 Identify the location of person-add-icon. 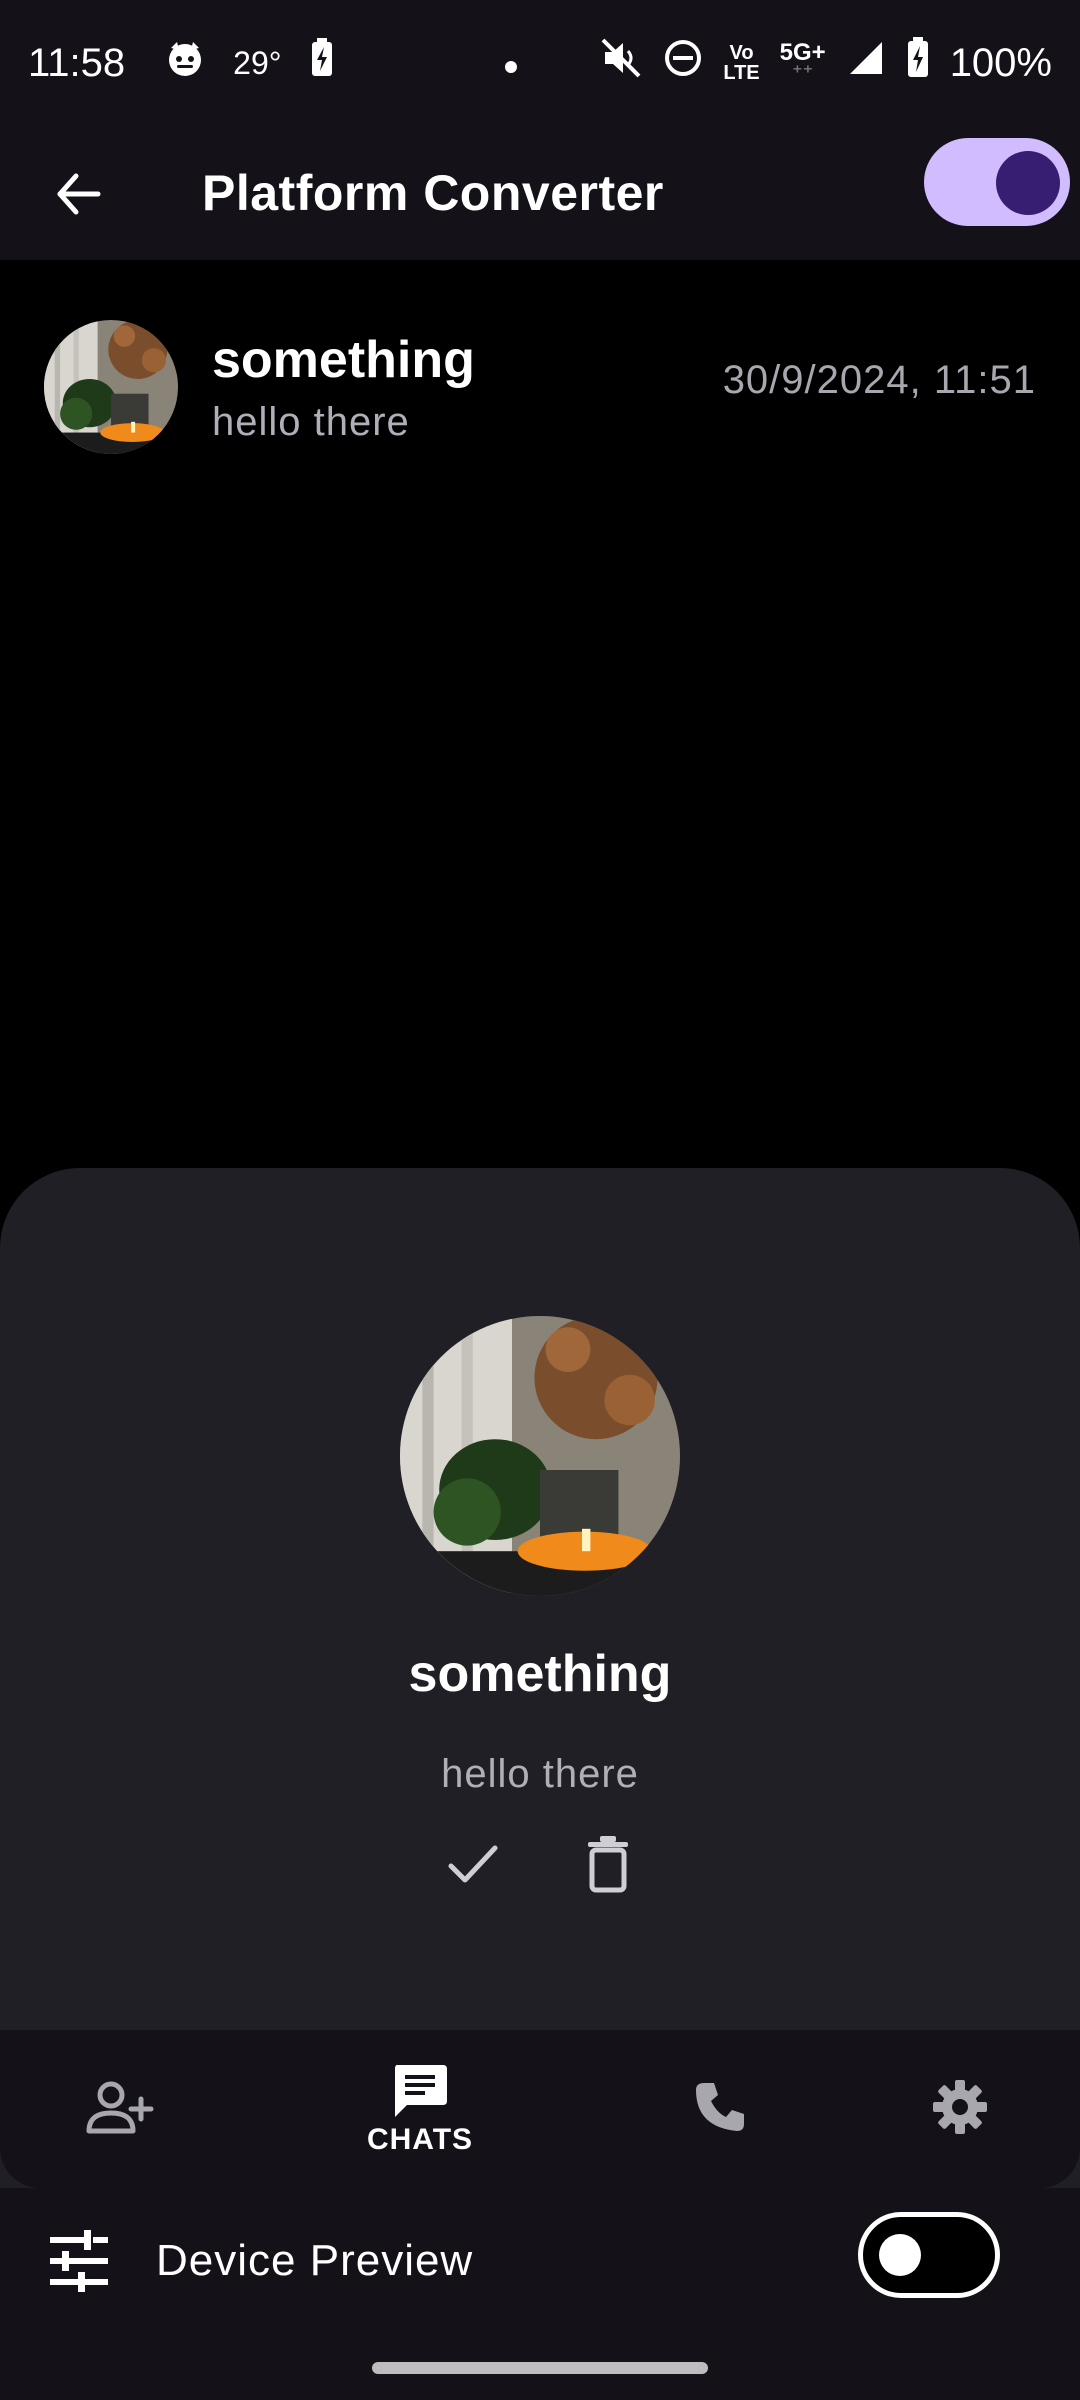
(120, 2107).